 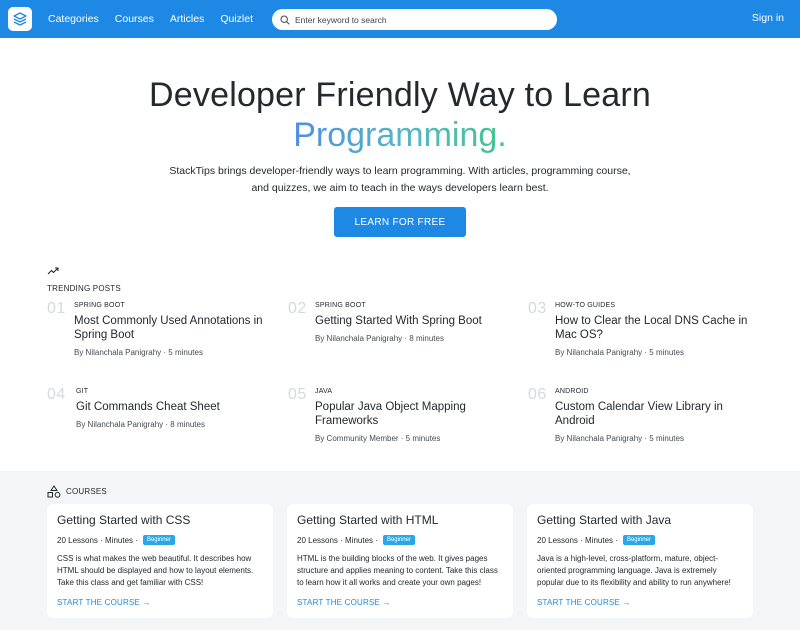 What do you see at coordinates (415, 414) in the screenshot?
I see `post-title-link: Popular Java Object Mapping Frameworks` at bounding box center [415, 414].